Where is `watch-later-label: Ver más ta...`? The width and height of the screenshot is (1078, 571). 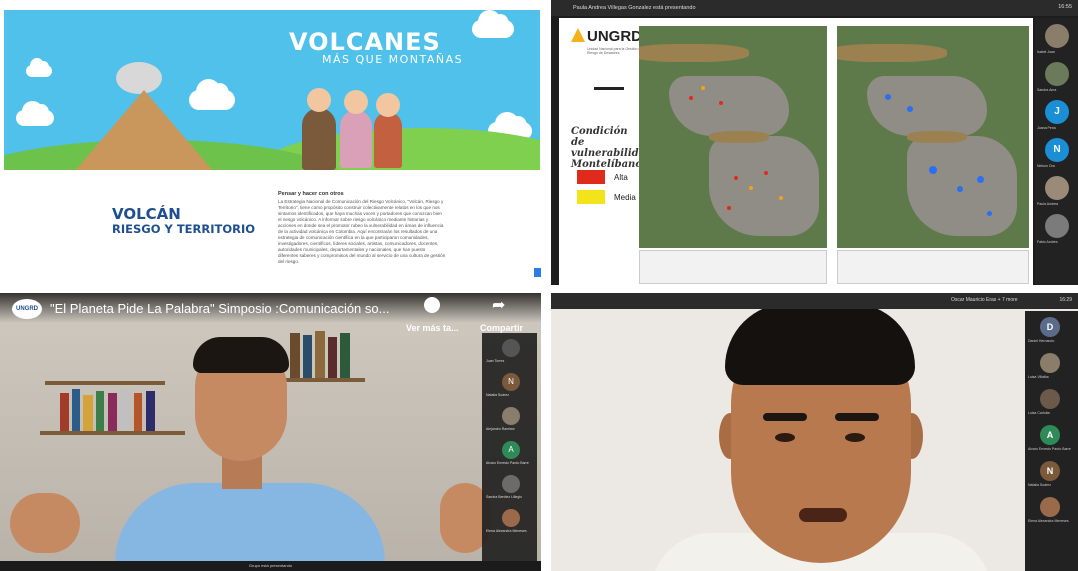
watch-later-label: Ver más ta... is located at coordinates (432, 328).